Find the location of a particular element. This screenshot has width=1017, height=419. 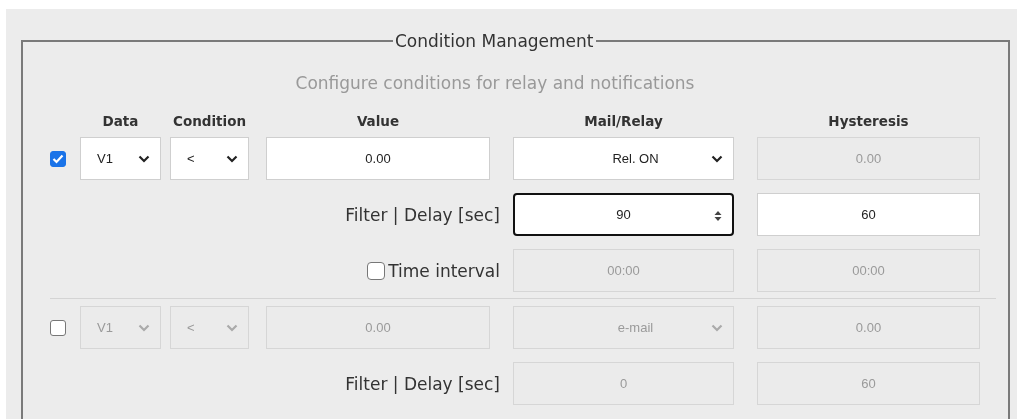

tick-icon is located at coordinates (58, 158).